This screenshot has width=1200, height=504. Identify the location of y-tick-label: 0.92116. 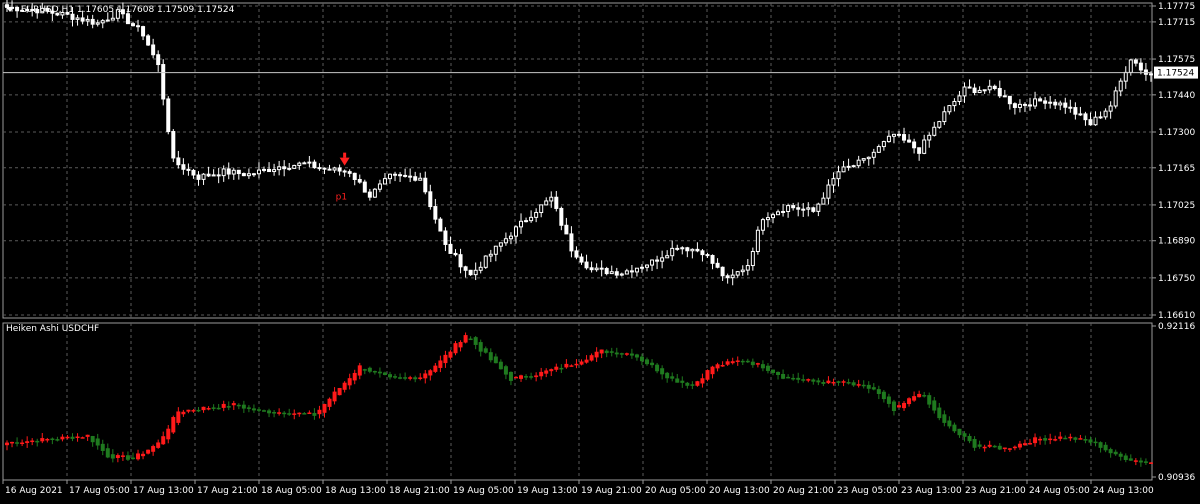
(1176, 327).